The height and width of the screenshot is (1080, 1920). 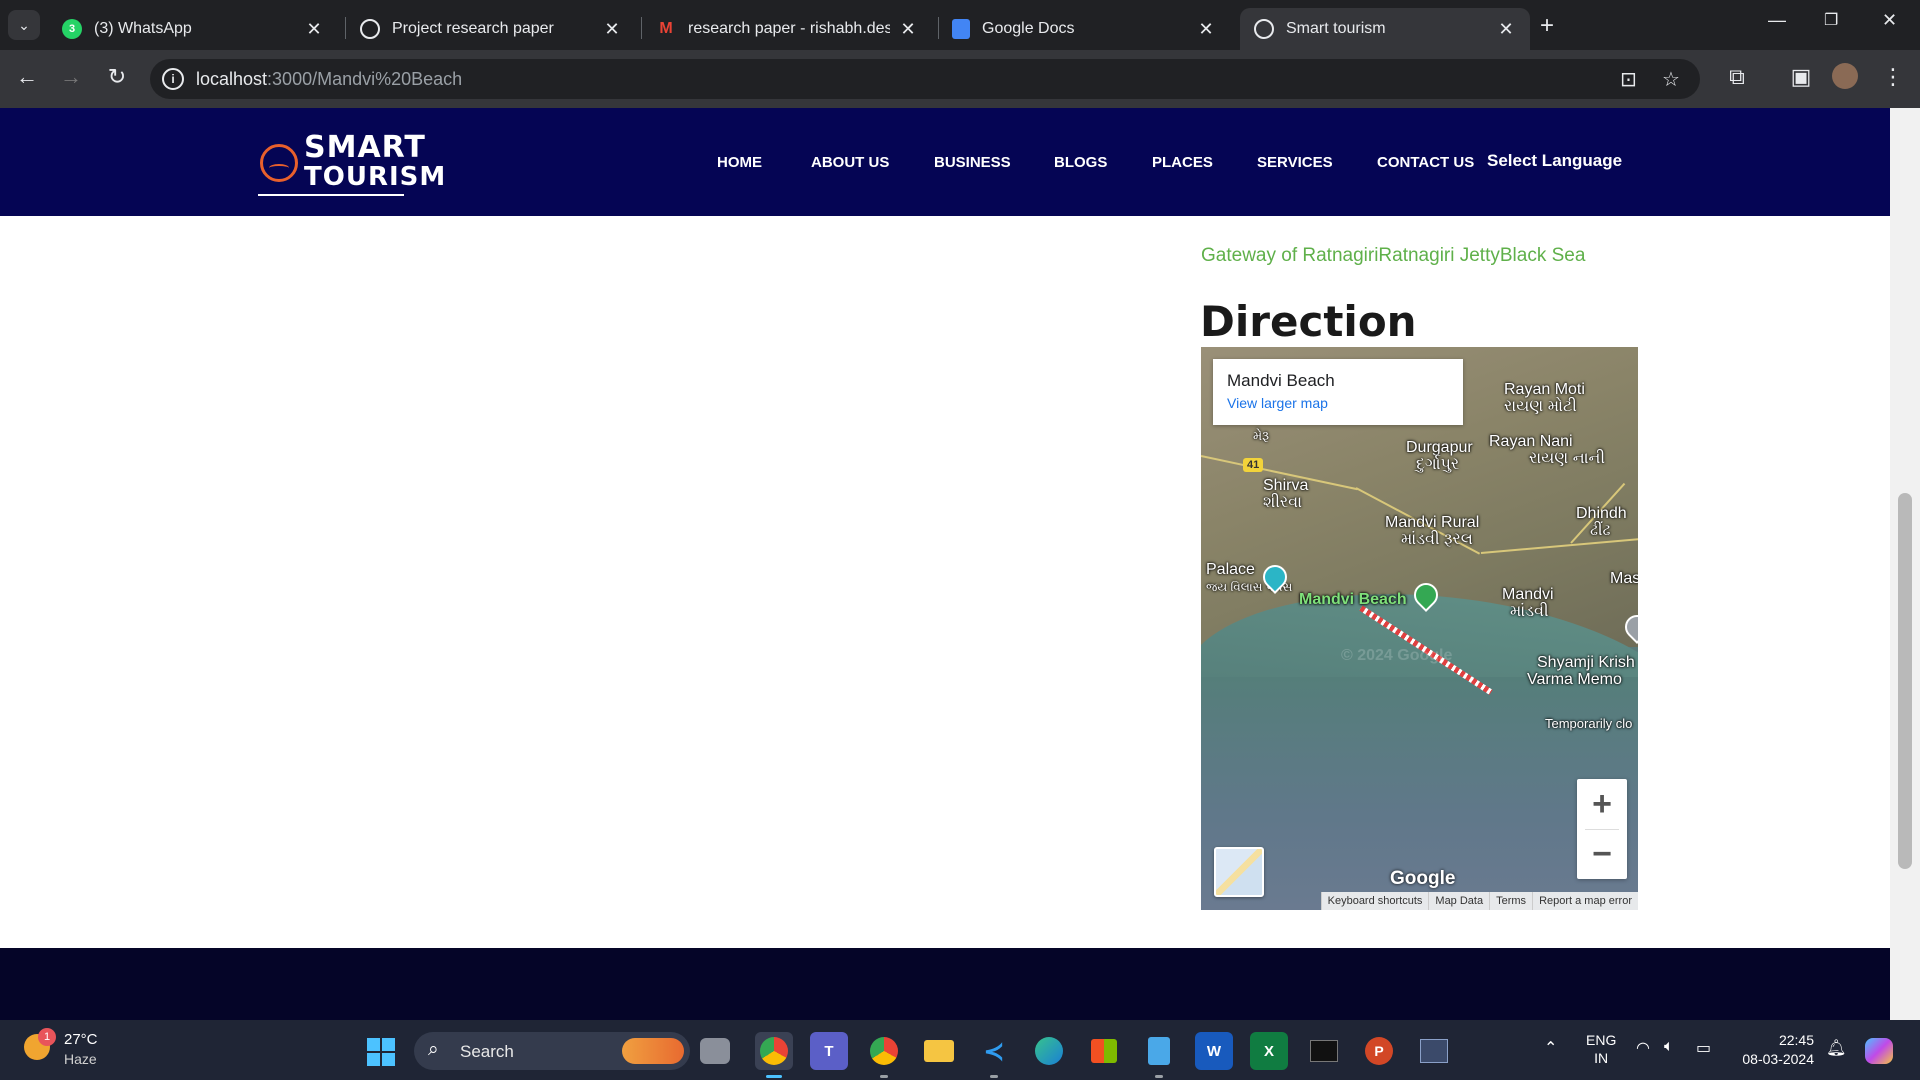 I want to click on tab-google-docs: Google Docs ✕, so click(x=1084, y=29).